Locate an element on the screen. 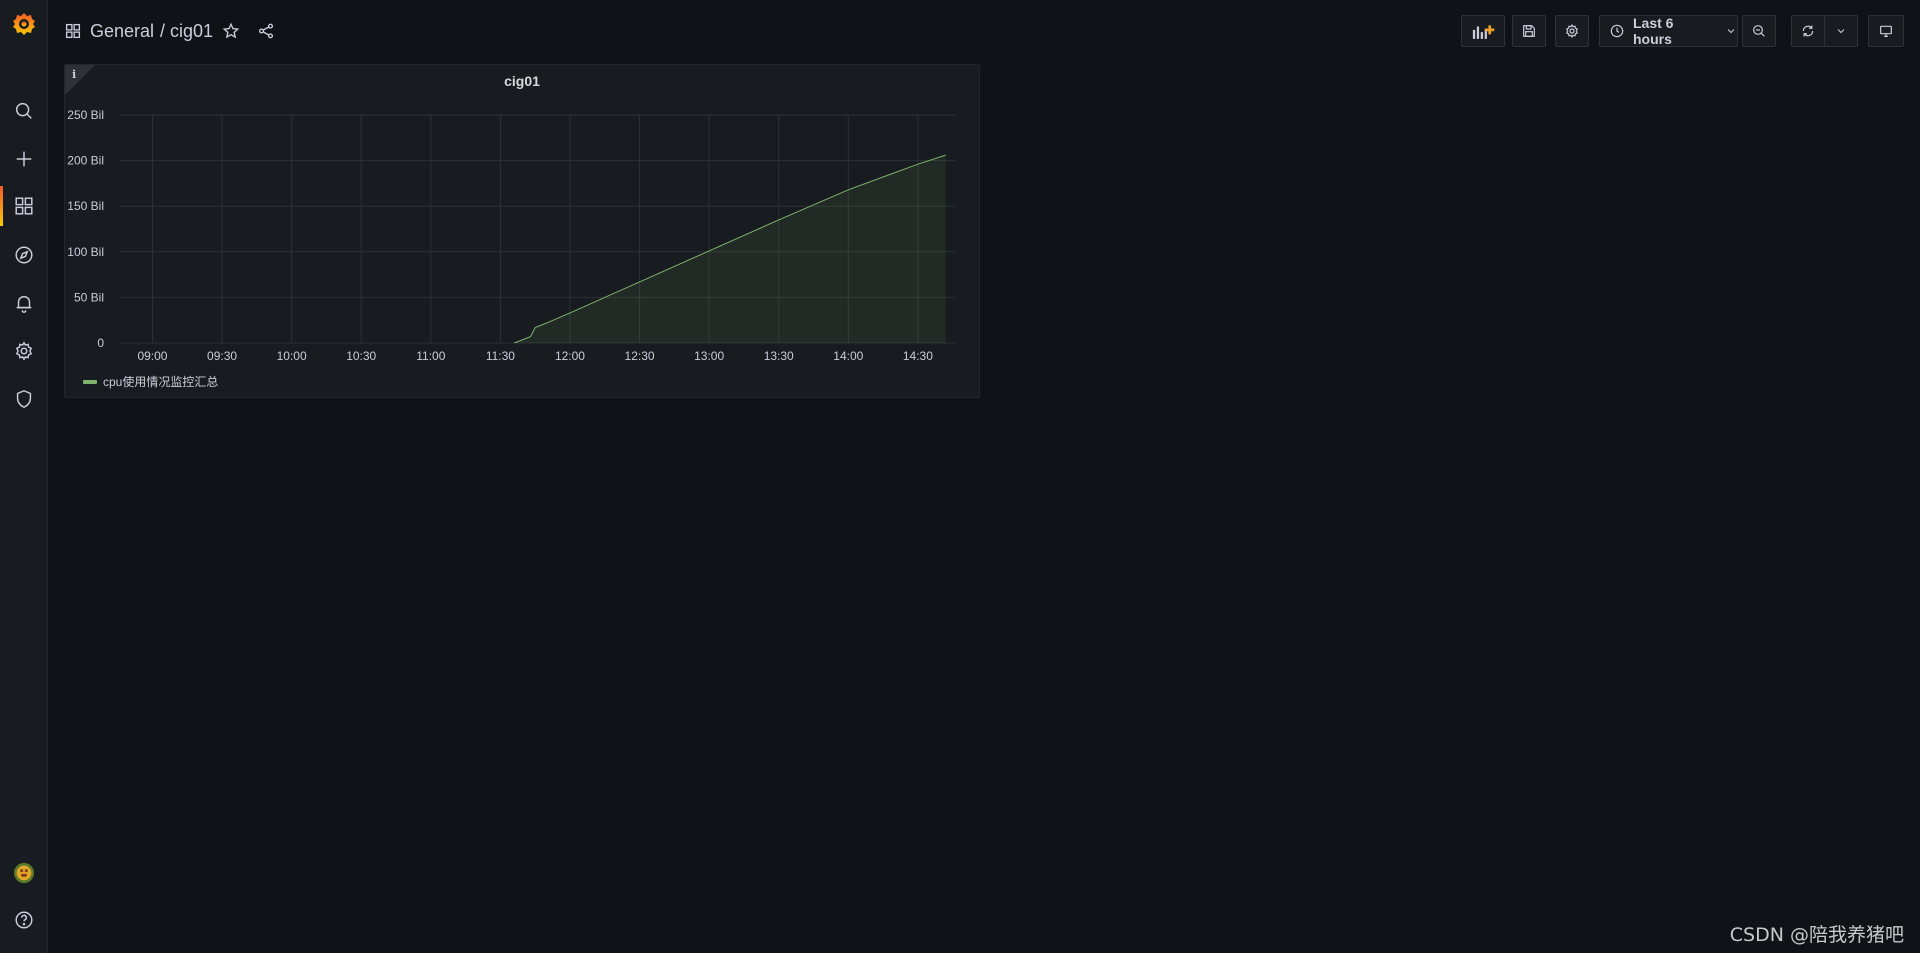  breadcrumb-folder: General is located at coordinates (122, 31).